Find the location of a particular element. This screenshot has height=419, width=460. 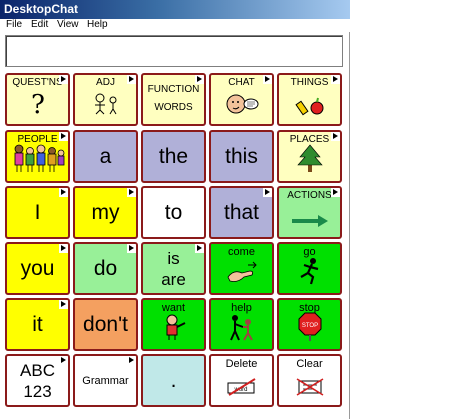

vocab-button-want: want is located at coordinates (173, 324).